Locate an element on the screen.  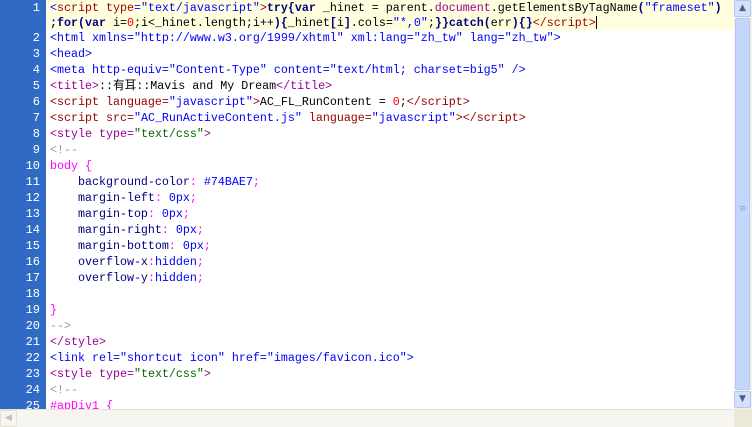
line-number: 3 is located at coordinates (36, 54).